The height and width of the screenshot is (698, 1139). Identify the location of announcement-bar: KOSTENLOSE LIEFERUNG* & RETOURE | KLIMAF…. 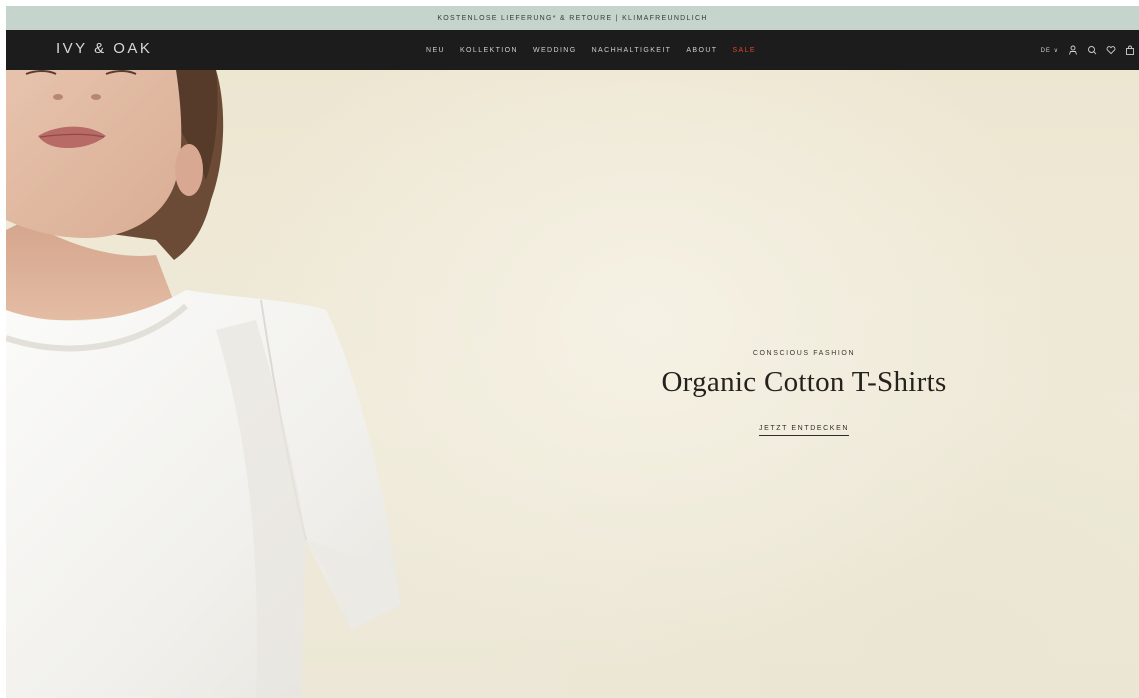
(572, 18).